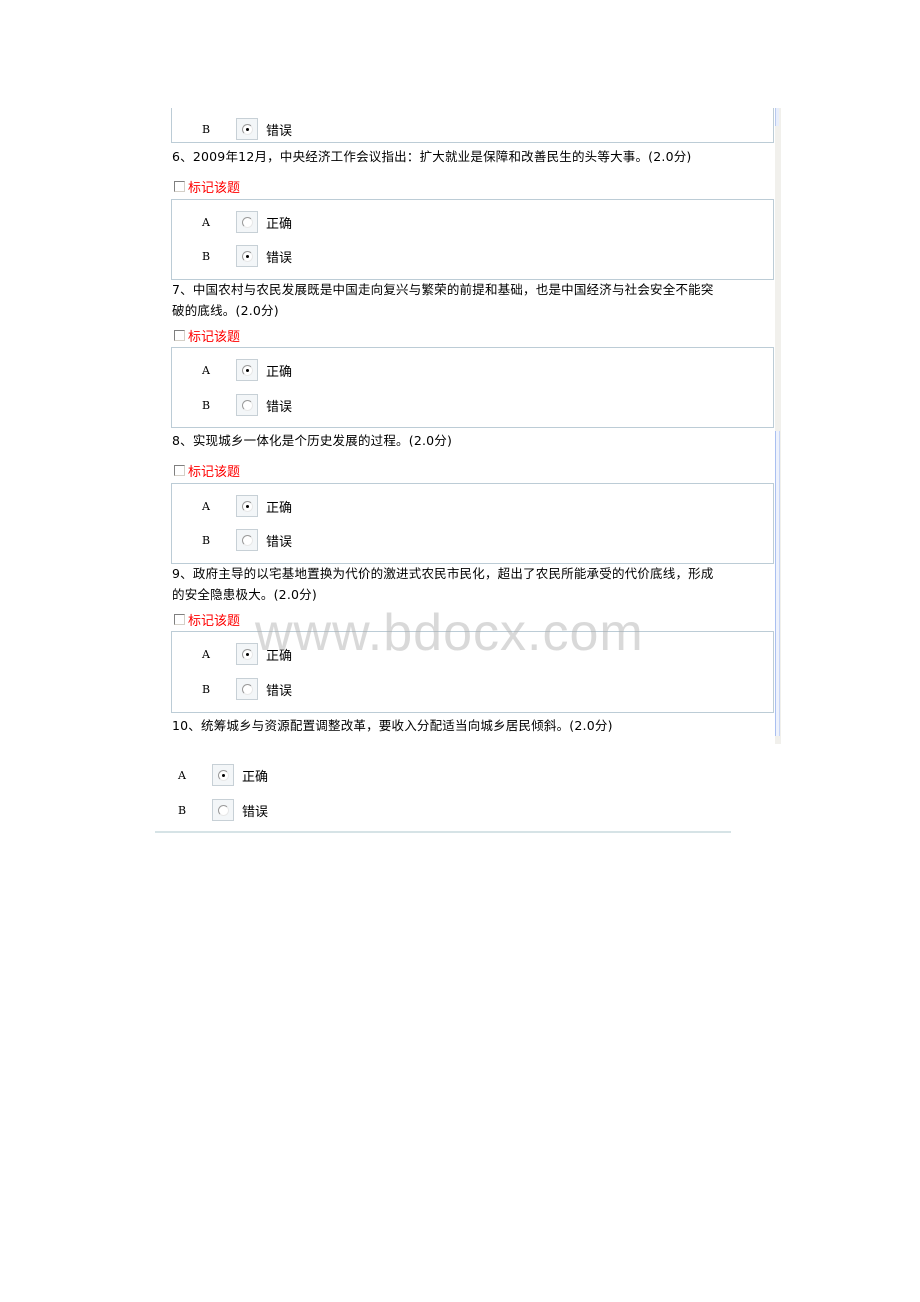  I want to click on question-9-options: A 正确 B 错误, so click(472, 672).